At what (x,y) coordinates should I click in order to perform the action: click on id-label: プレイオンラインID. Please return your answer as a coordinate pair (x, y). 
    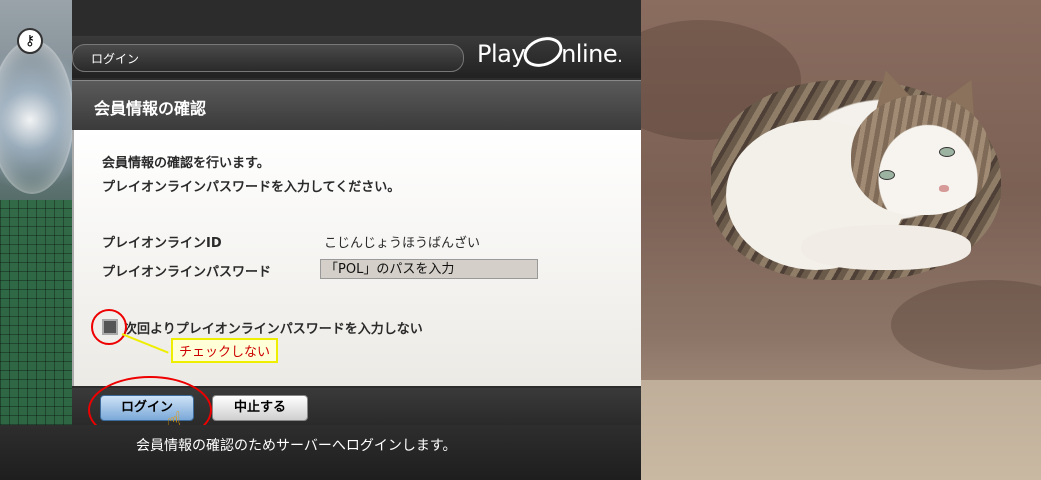
    Looking at the image, I should click on (162, 243).